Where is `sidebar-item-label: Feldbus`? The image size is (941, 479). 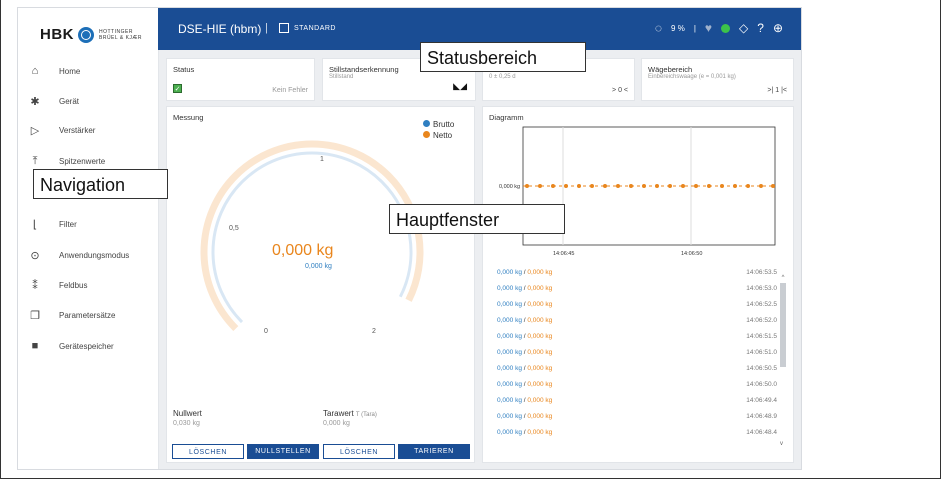 sidebar-item-label: Feldbus is located at coordinates (73, 285).